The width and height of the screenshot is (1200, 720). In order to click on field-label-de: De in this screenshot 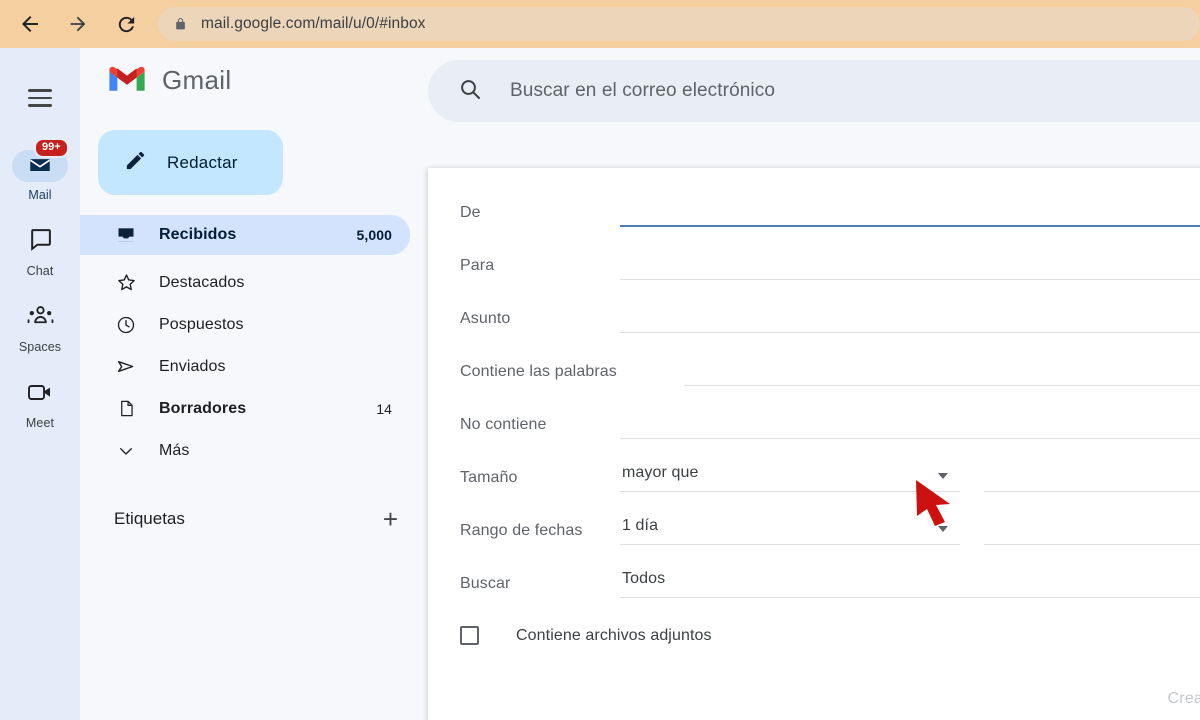, I will do `click(470, 212)`.